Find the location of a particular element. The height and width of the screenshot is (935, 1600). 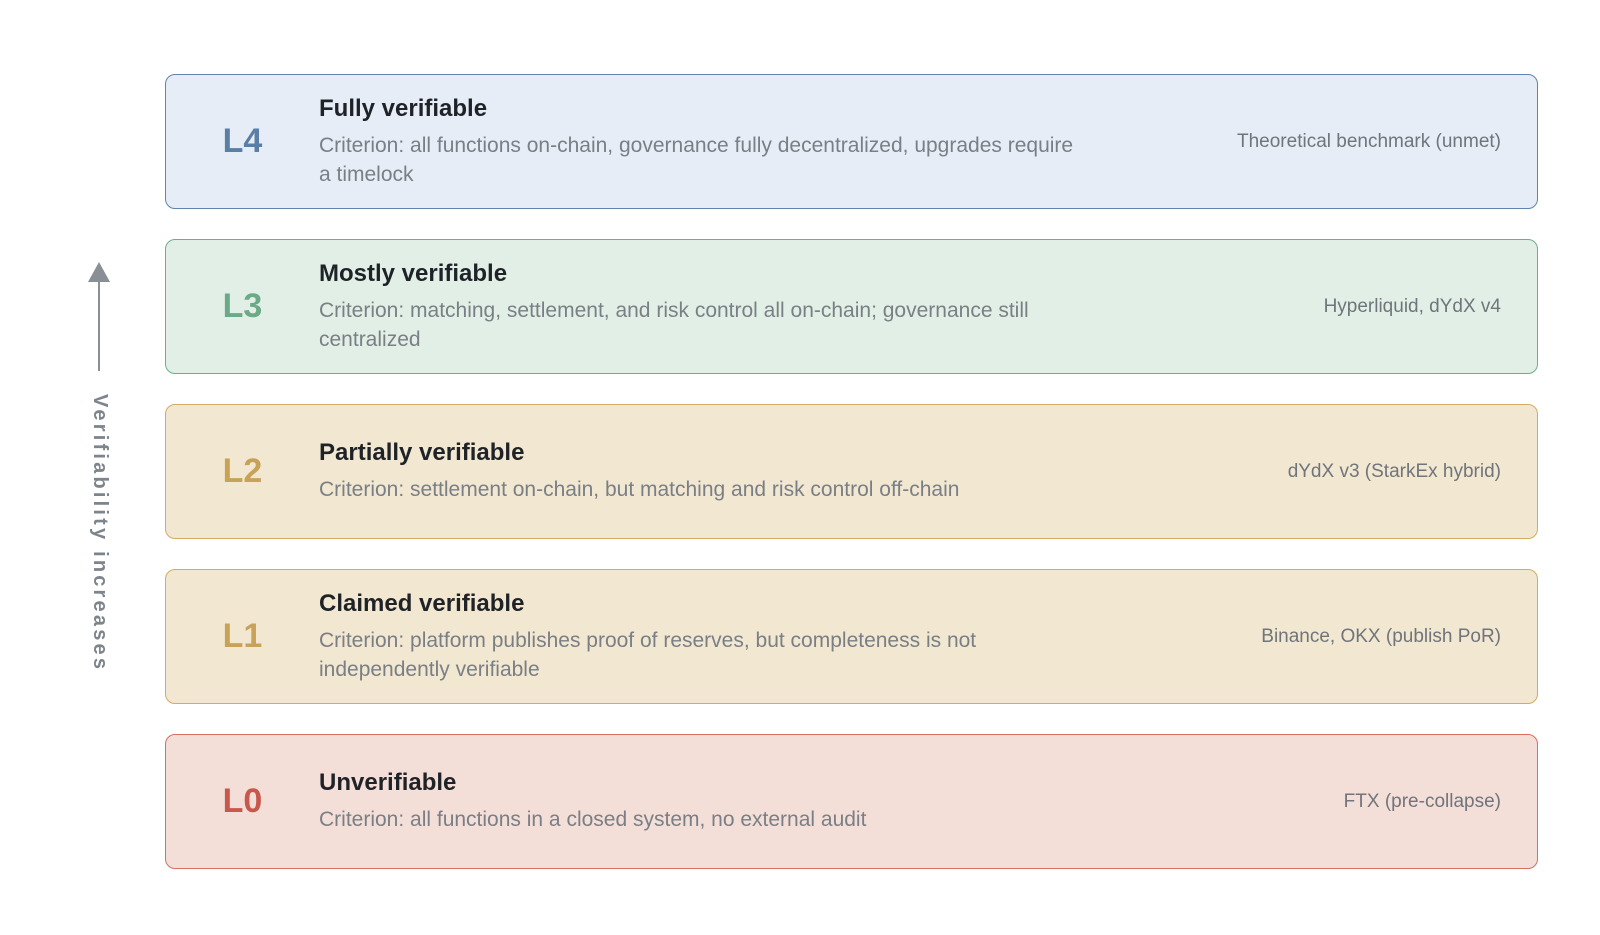

level-title: Mostly verifiable is located at coordinates (413, 273).